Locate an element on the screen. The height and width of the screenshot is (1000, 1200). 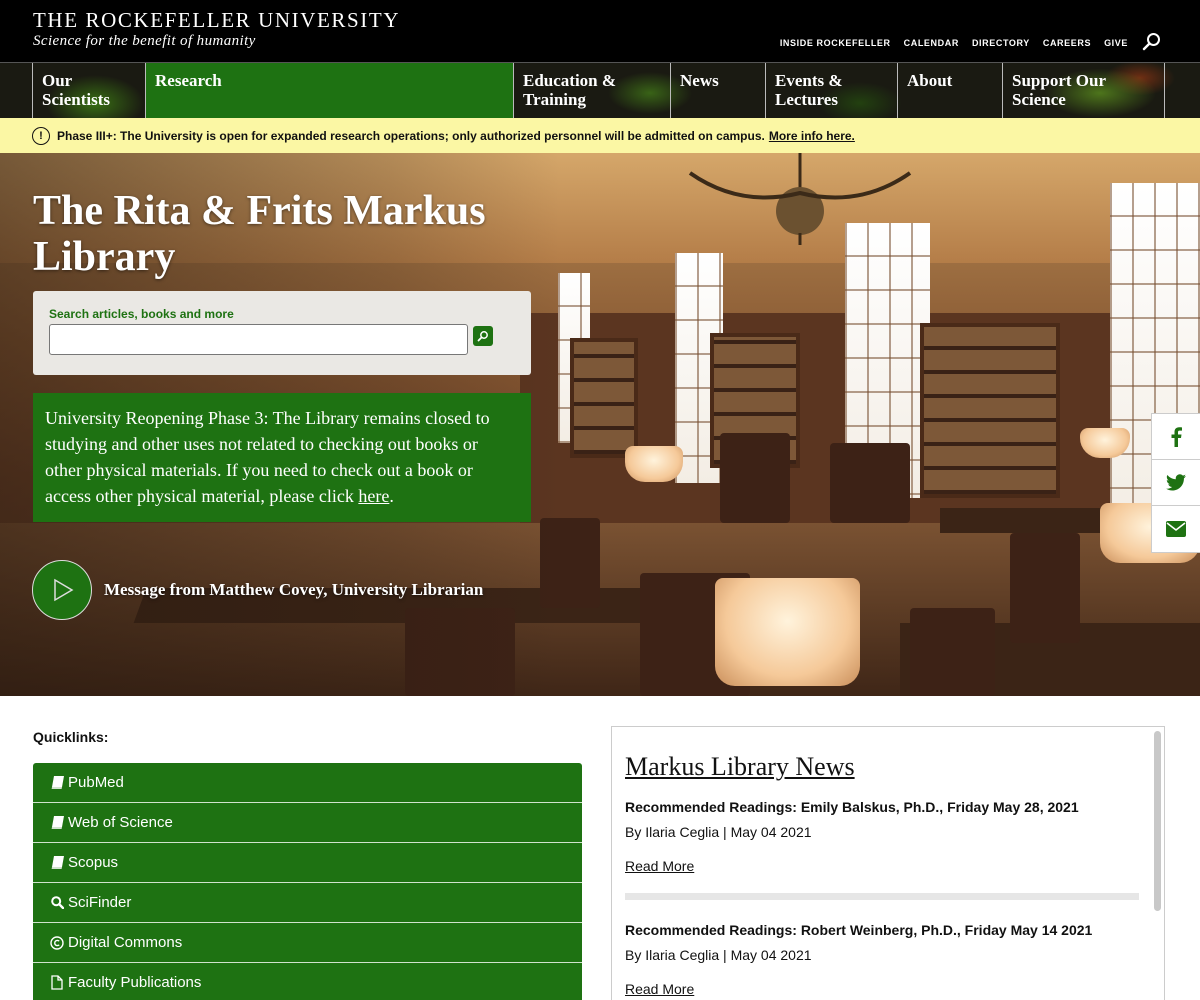
twitter-icon is located at coordinates (1176, 483).